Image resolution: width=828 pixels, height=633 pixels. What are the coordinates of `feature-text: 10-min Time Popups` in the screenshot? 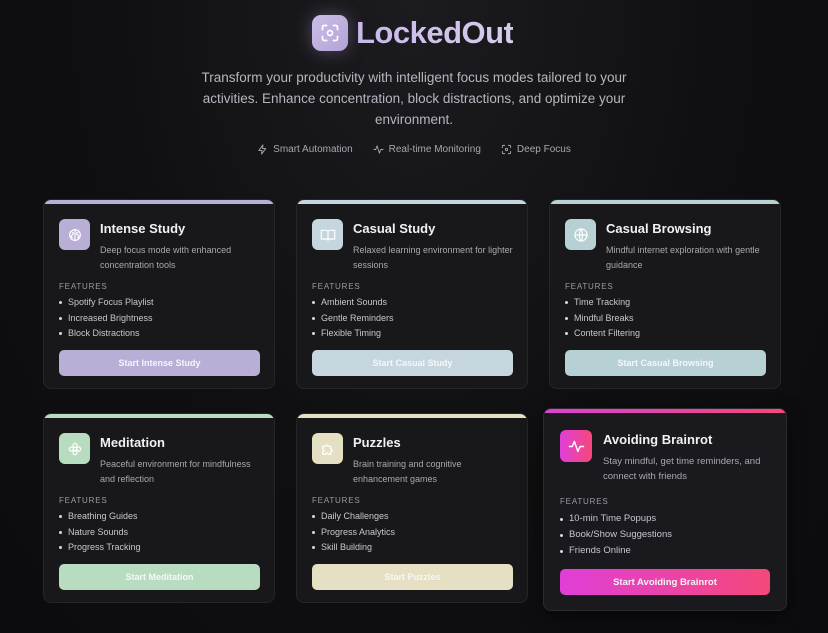 It's located at (613, 518).